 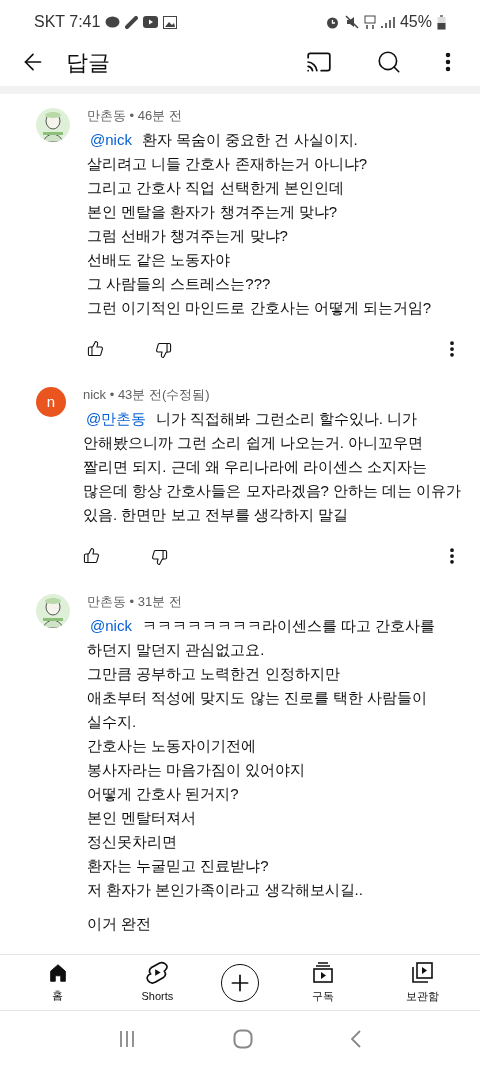 What do you see at coordinates (216, 515) in the screenshot?
I see `comment-line: 있음. 한면만 보고 전부를 생각하지 말길` at bounding box center [216, 515].